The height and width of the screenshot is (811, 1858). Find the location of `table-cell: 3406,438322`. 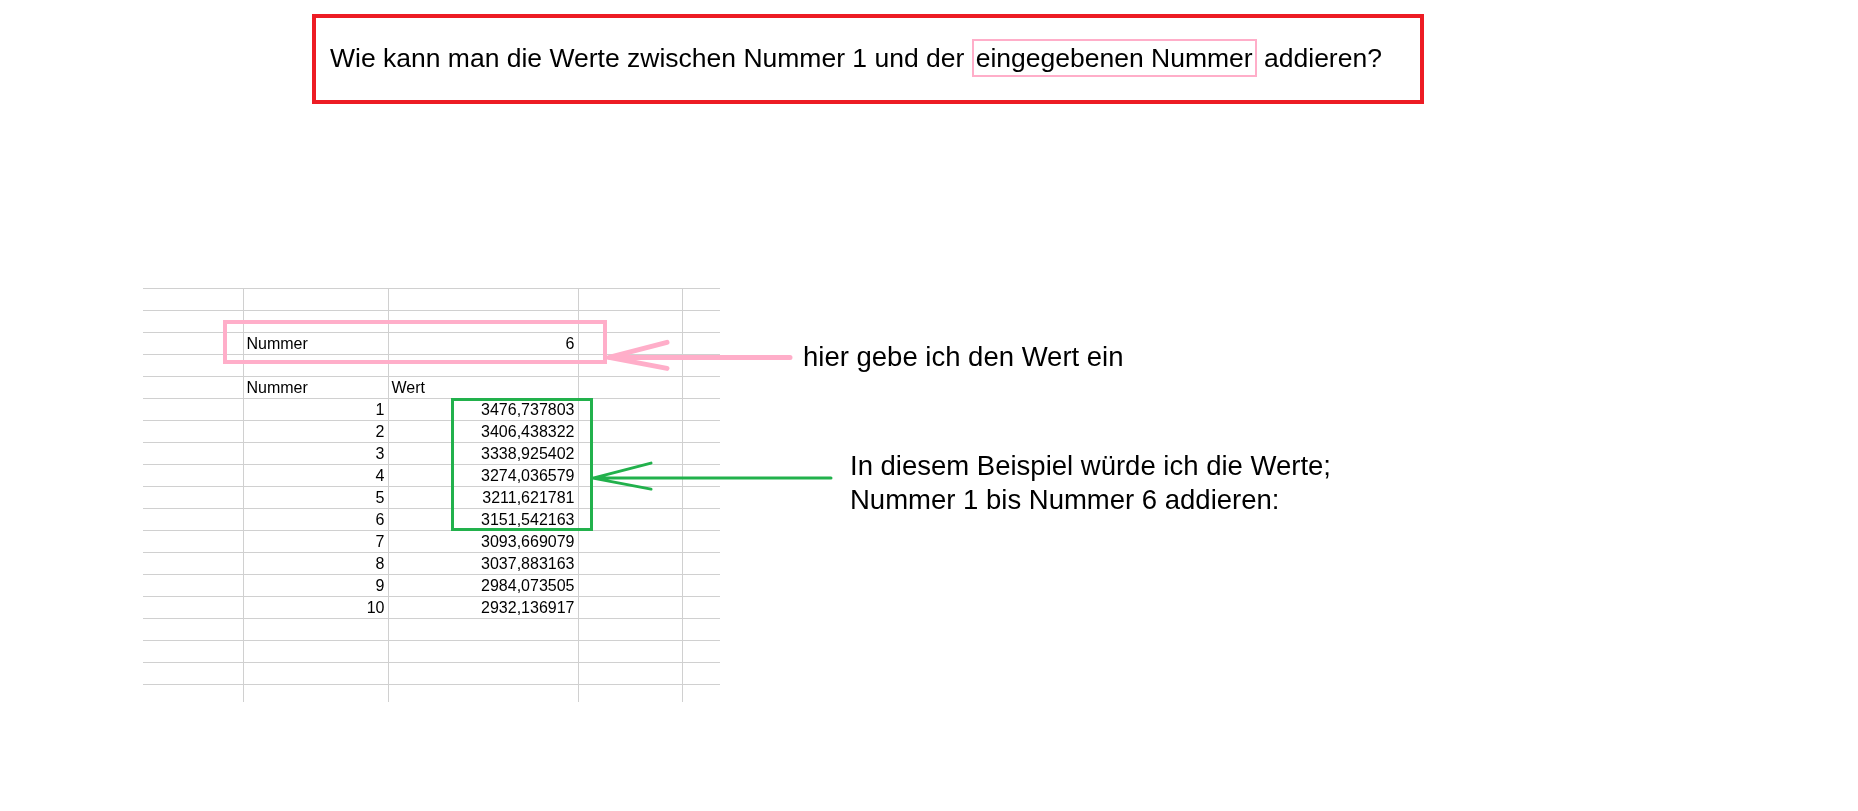

table-cell: 3406,438322 is located at coordinates (483, 431).